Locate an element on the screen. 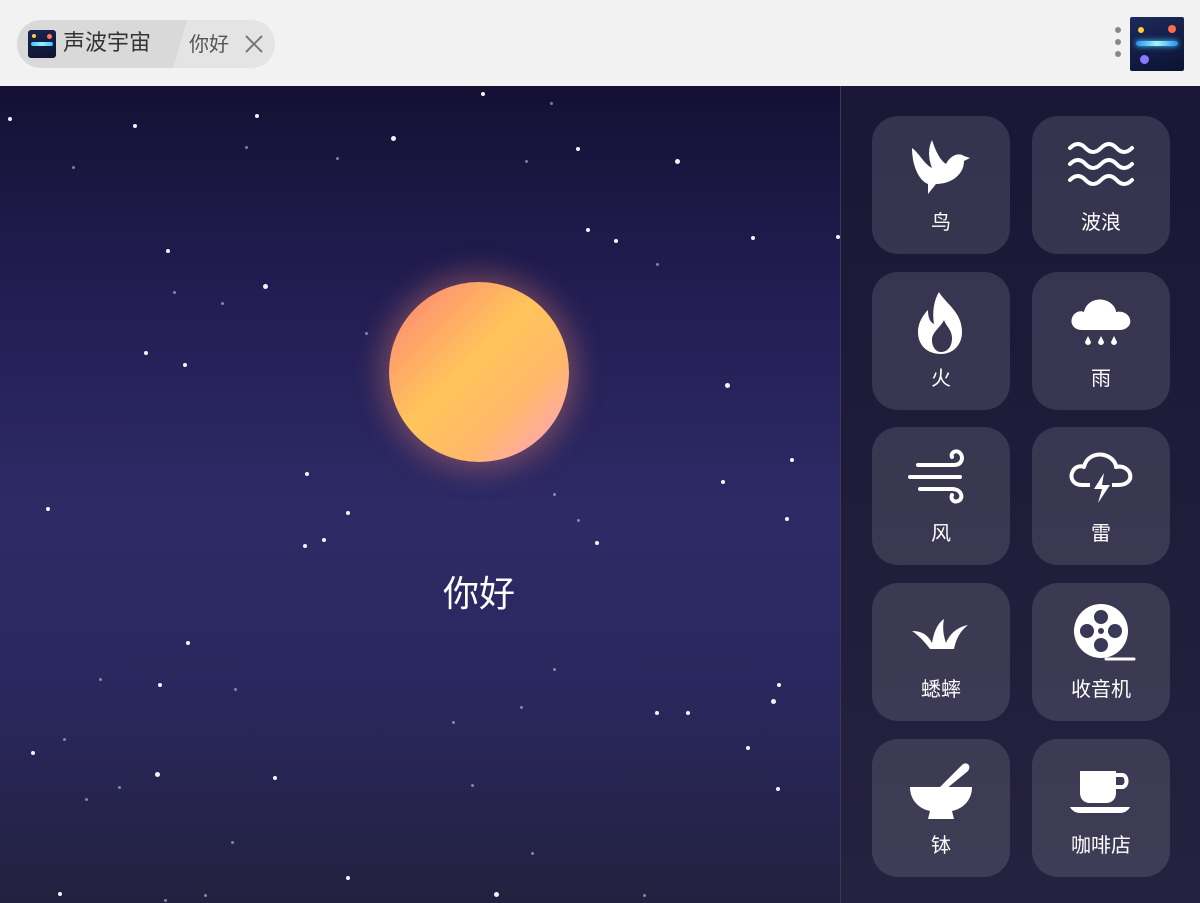 The height and width of the screenshot is (903, 1200). sound-tile-wind: 风 is located at coordinates (941, 496).